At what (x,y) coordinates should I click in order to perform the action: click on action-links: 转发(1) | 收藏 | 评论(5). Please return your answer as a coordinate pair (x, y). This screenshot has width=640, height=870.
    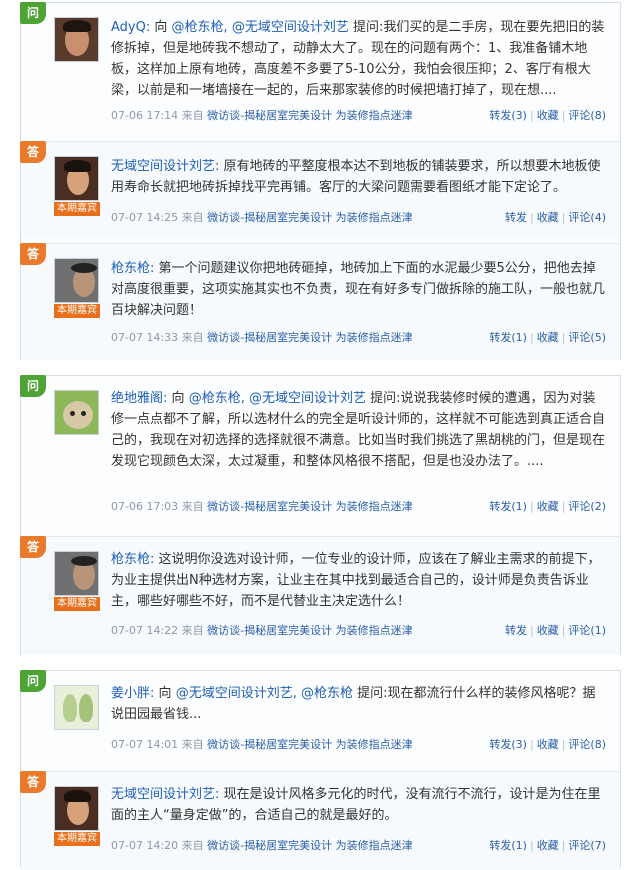
    Looking at the image, I should click on (547, 337).